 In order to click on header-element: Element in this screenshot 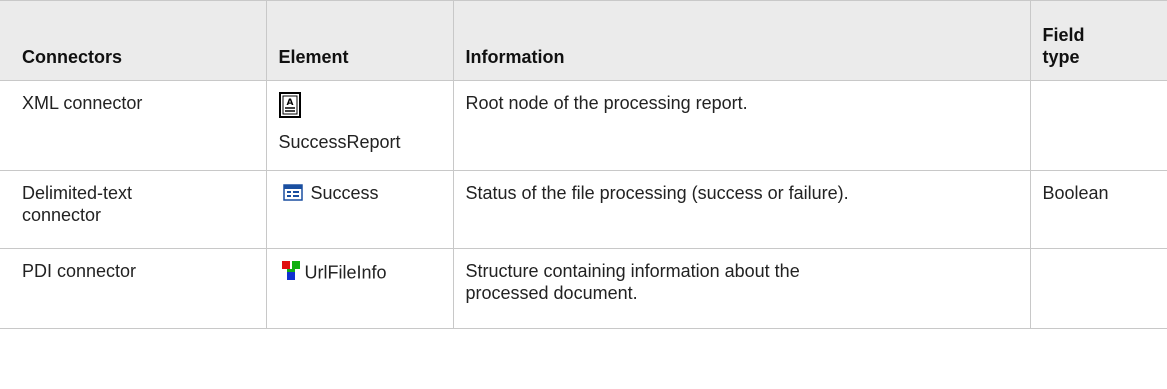, I will do `click(359, 40)`.